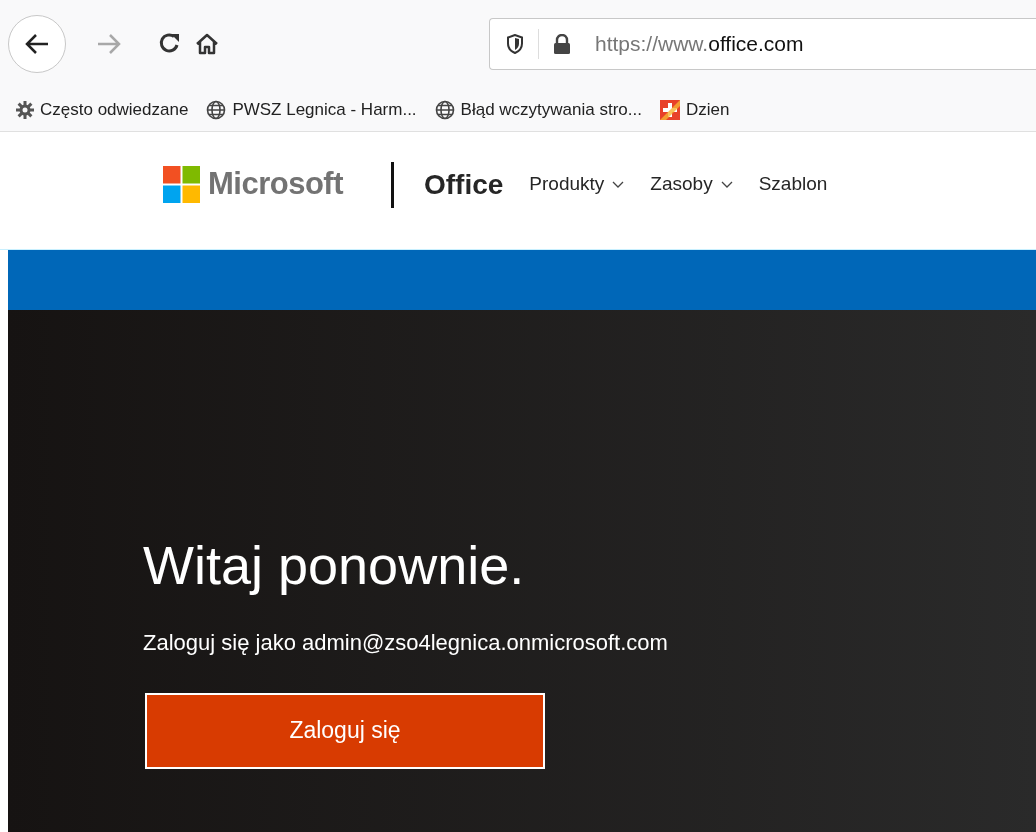 This screenshot has width=1036, height=832. I want to click on site-icon, so click(670, 109).